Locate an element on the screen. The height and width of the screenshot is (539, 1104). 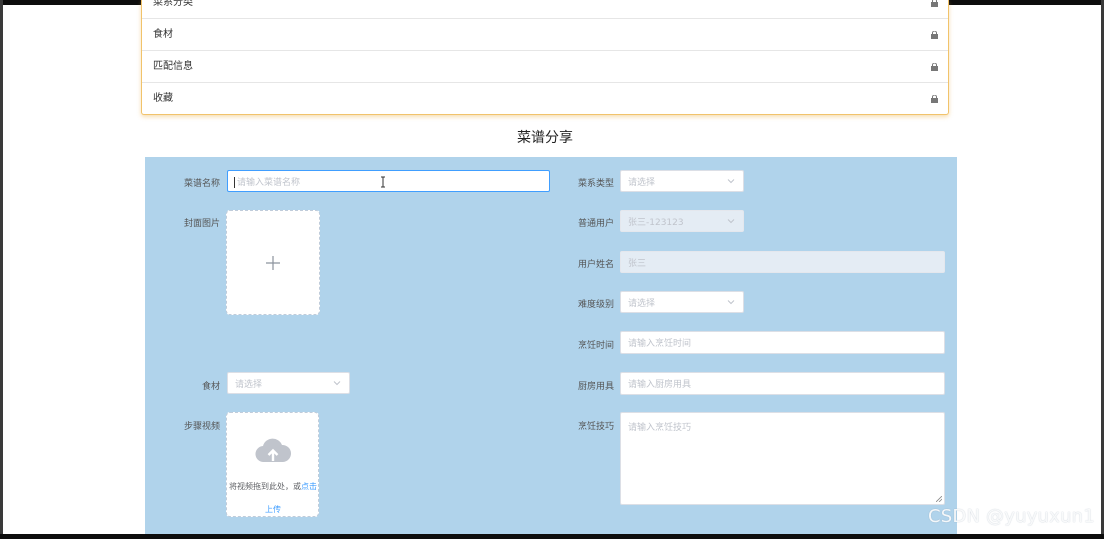
cover-image-uploader is located at coordinates (273, 262).